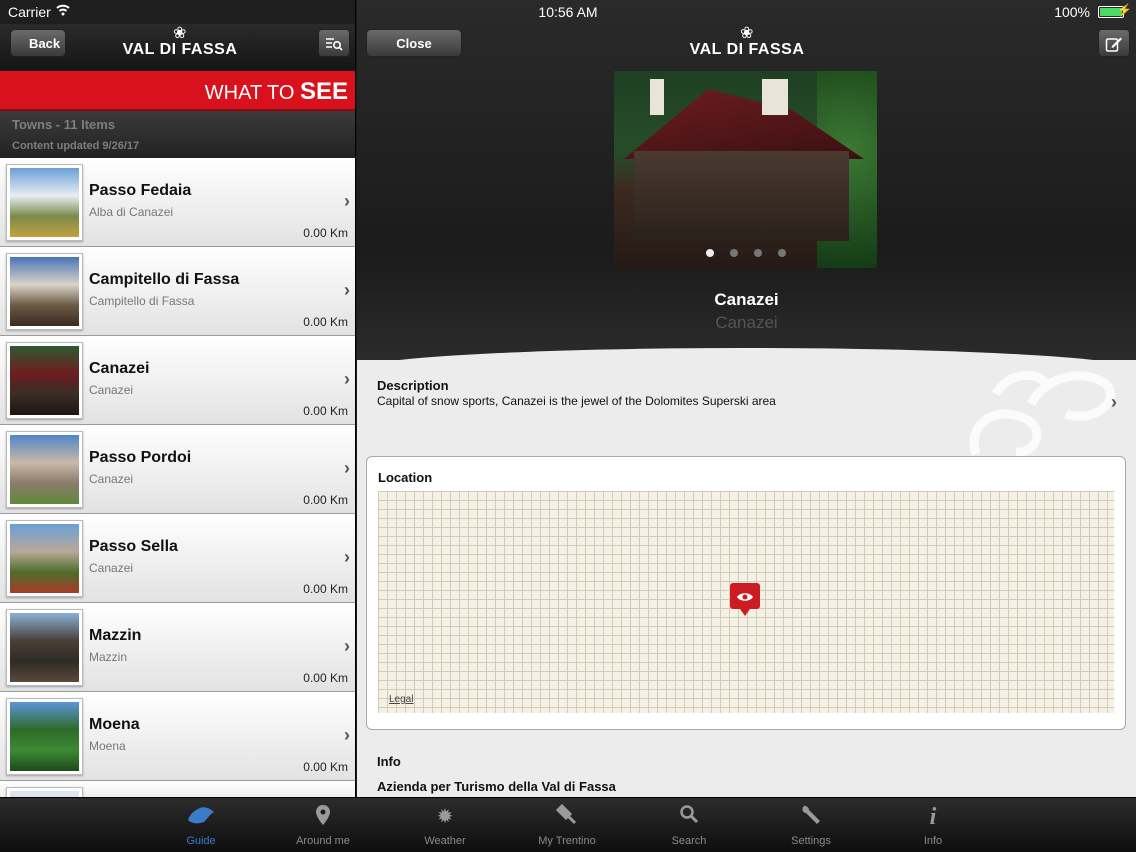  What do you see at coordinates (567, 841) in the screenshot?
I see `tab-label: My Trentino` at bounding box center [567, 841].